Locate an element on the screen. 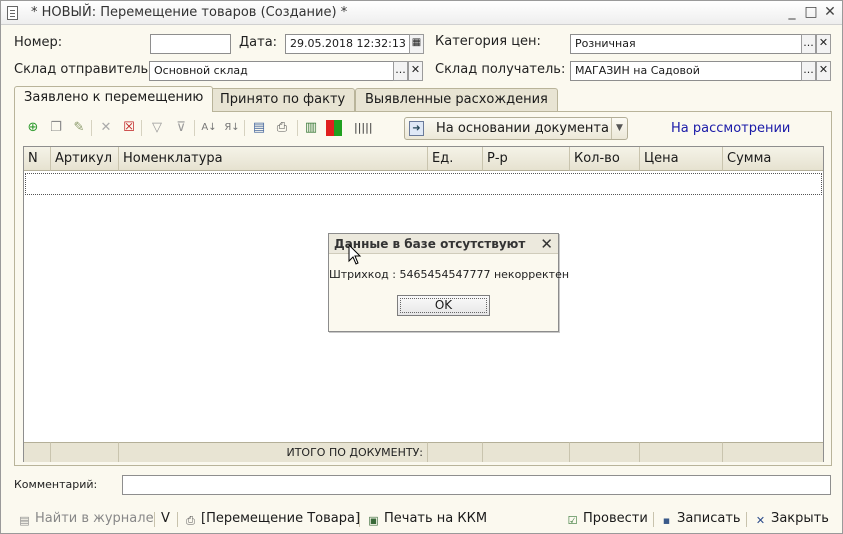 This screenshot has width=843, height=534. price-category-clear-button: ✕ is located at coordinates (823, 44).